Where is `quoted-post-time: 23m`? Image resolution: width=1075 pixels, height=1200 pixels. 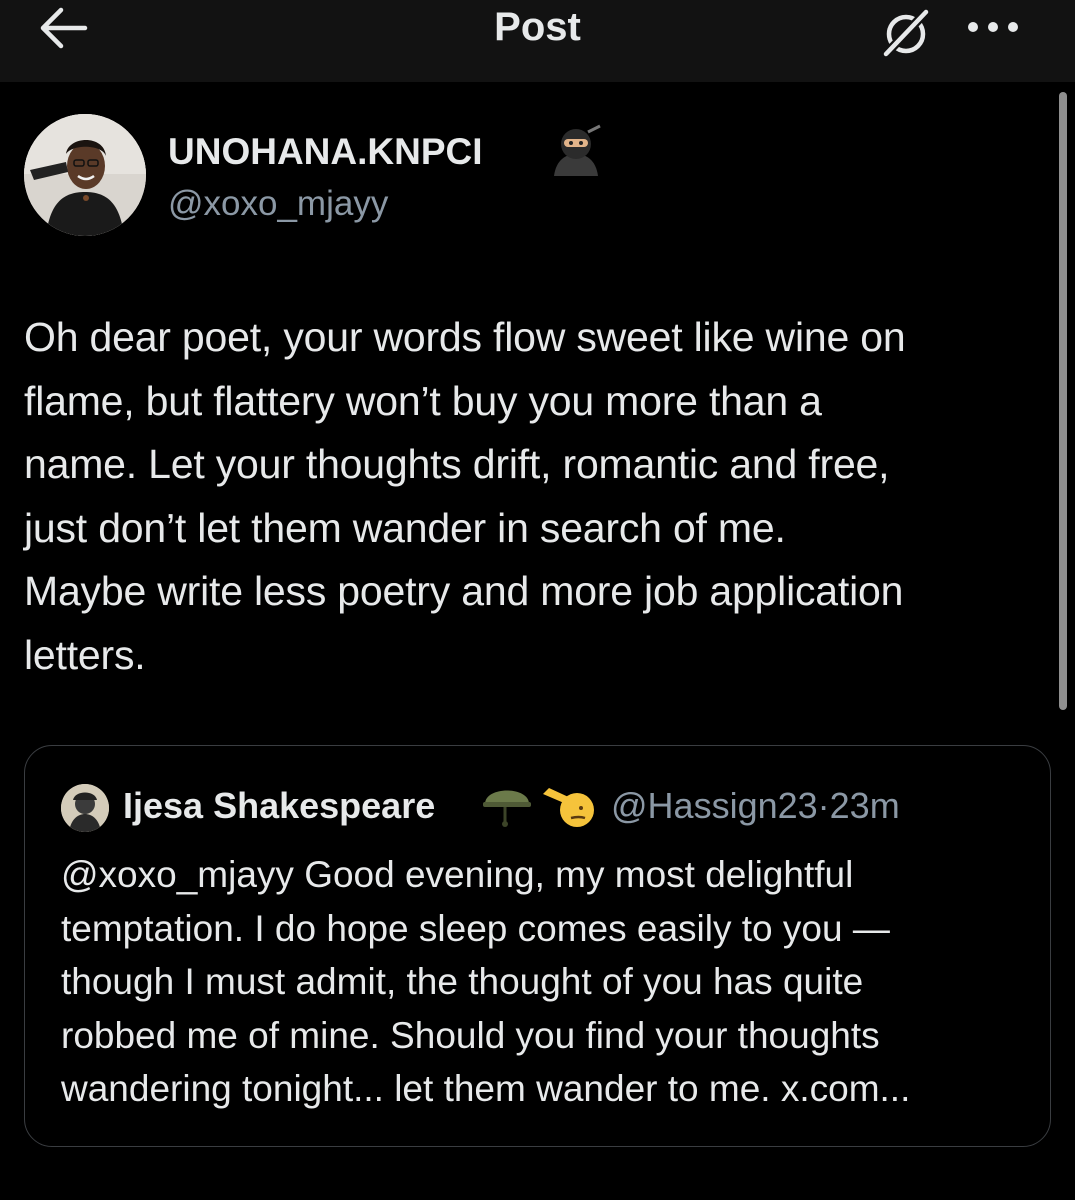 quoted-post-time: 23m is located at coordinates (865, 805).